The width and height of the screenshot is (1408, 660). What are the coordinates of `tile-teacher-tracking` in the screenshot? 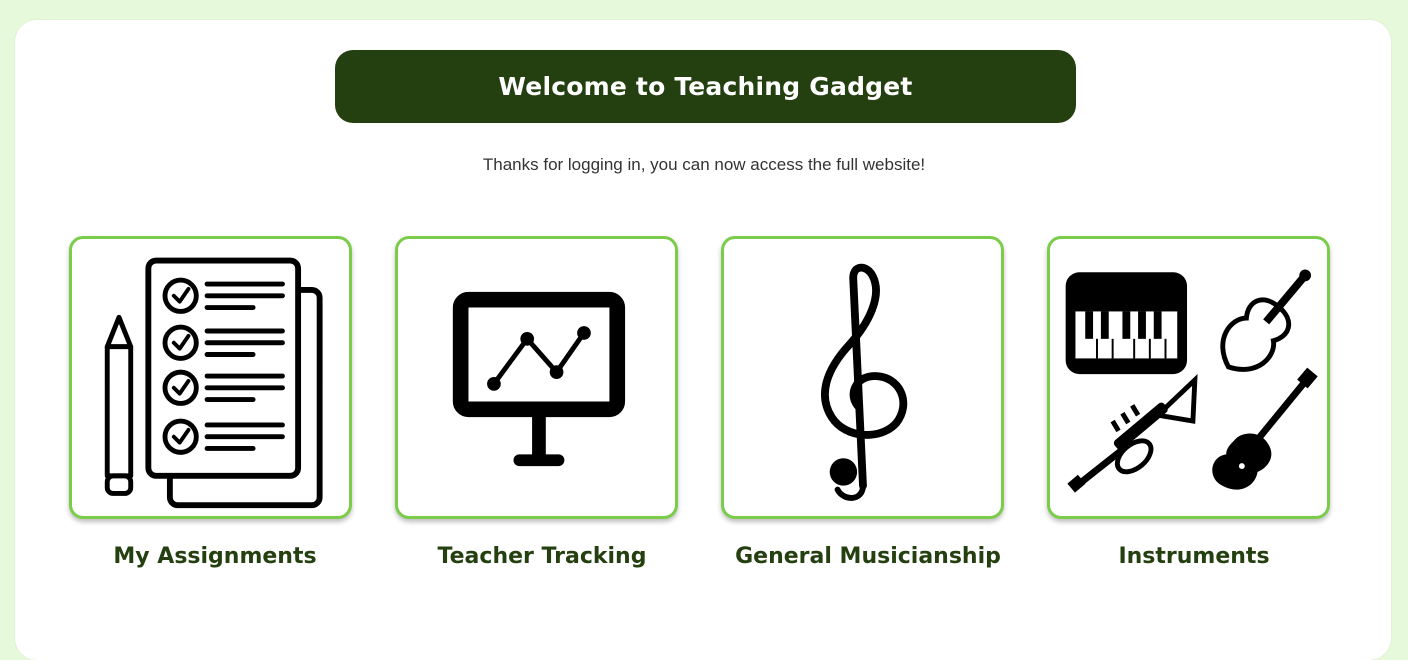 It's located at (536, 377).